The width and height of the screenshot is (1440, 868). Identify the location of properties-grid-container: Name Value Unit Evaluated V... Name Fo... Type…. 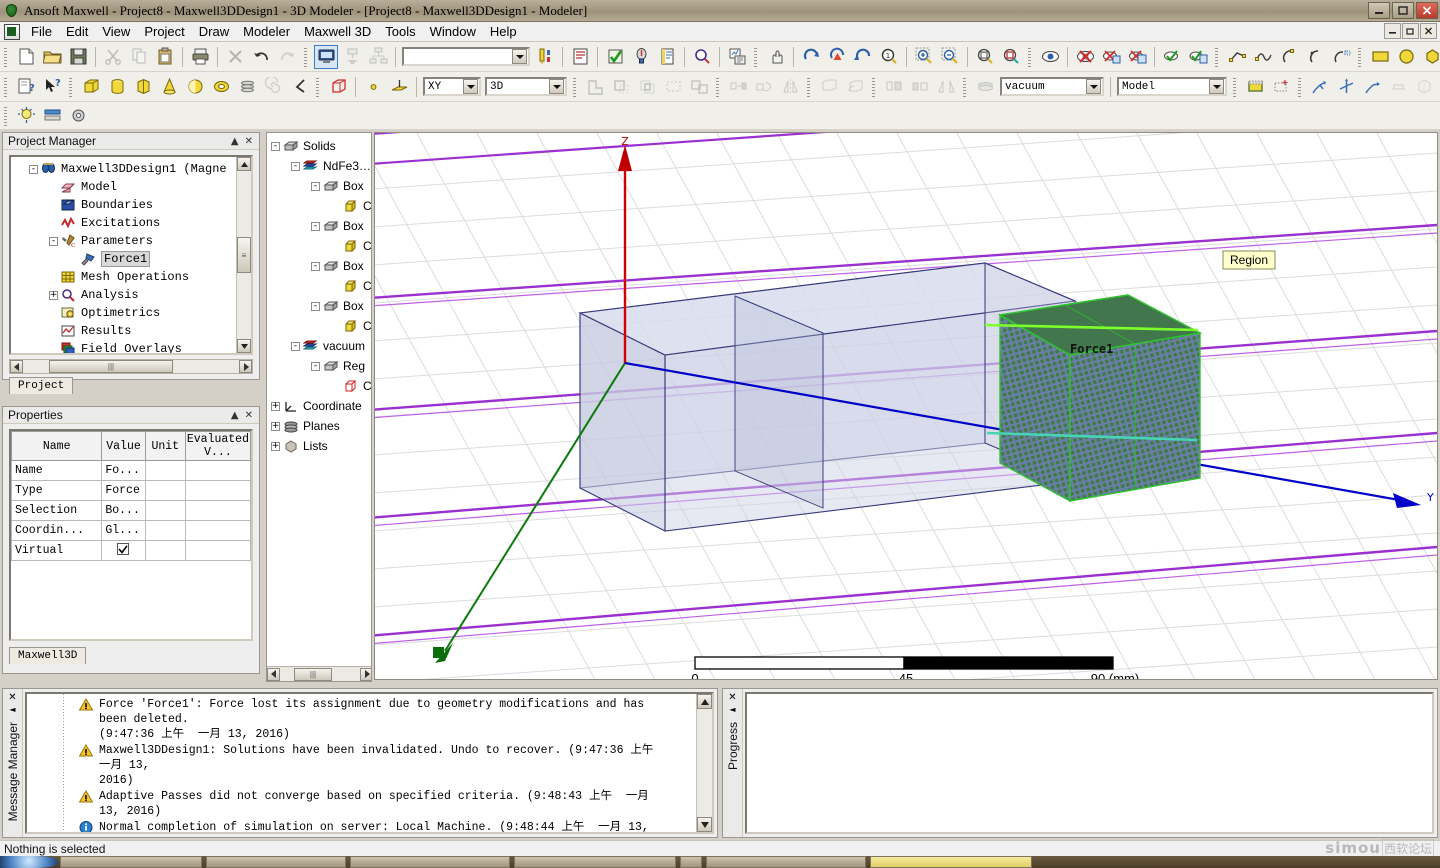
(131, 535).